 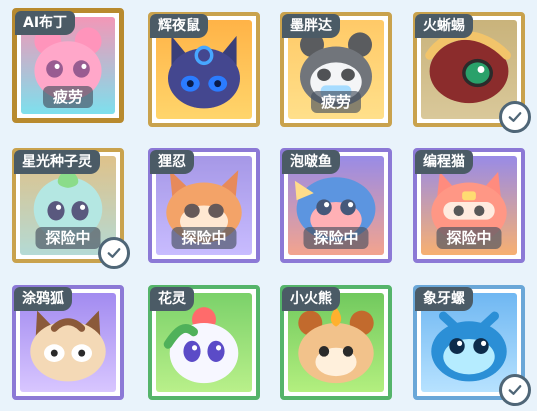 What do you see at coordinates (204, 69) in the screenshot?
I see `pet-card: 辉夜鼠` at bounding box center [204, 69].